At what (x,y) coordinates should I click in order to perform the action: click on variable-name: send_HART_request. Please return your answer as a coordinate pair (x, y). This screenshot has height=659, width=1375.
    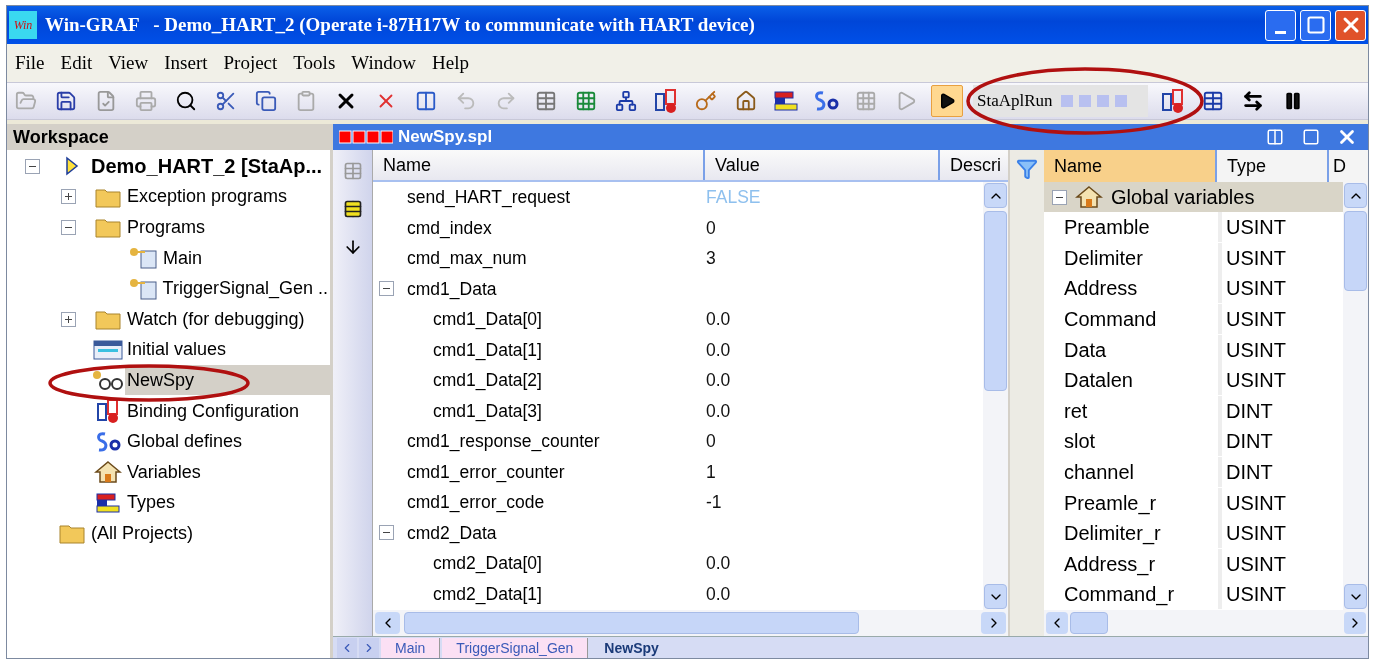
    Looking at the image, I should click on (489, 198).